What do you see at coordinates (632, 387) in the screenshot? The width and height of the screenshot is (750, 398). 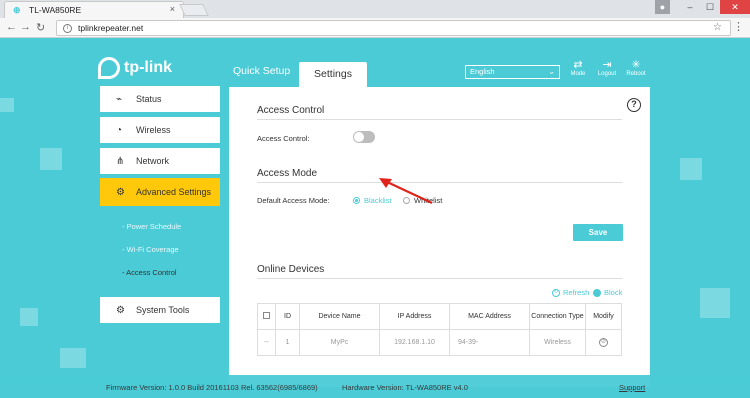 I see `support-link: Support` at bounding box center [632, 387].